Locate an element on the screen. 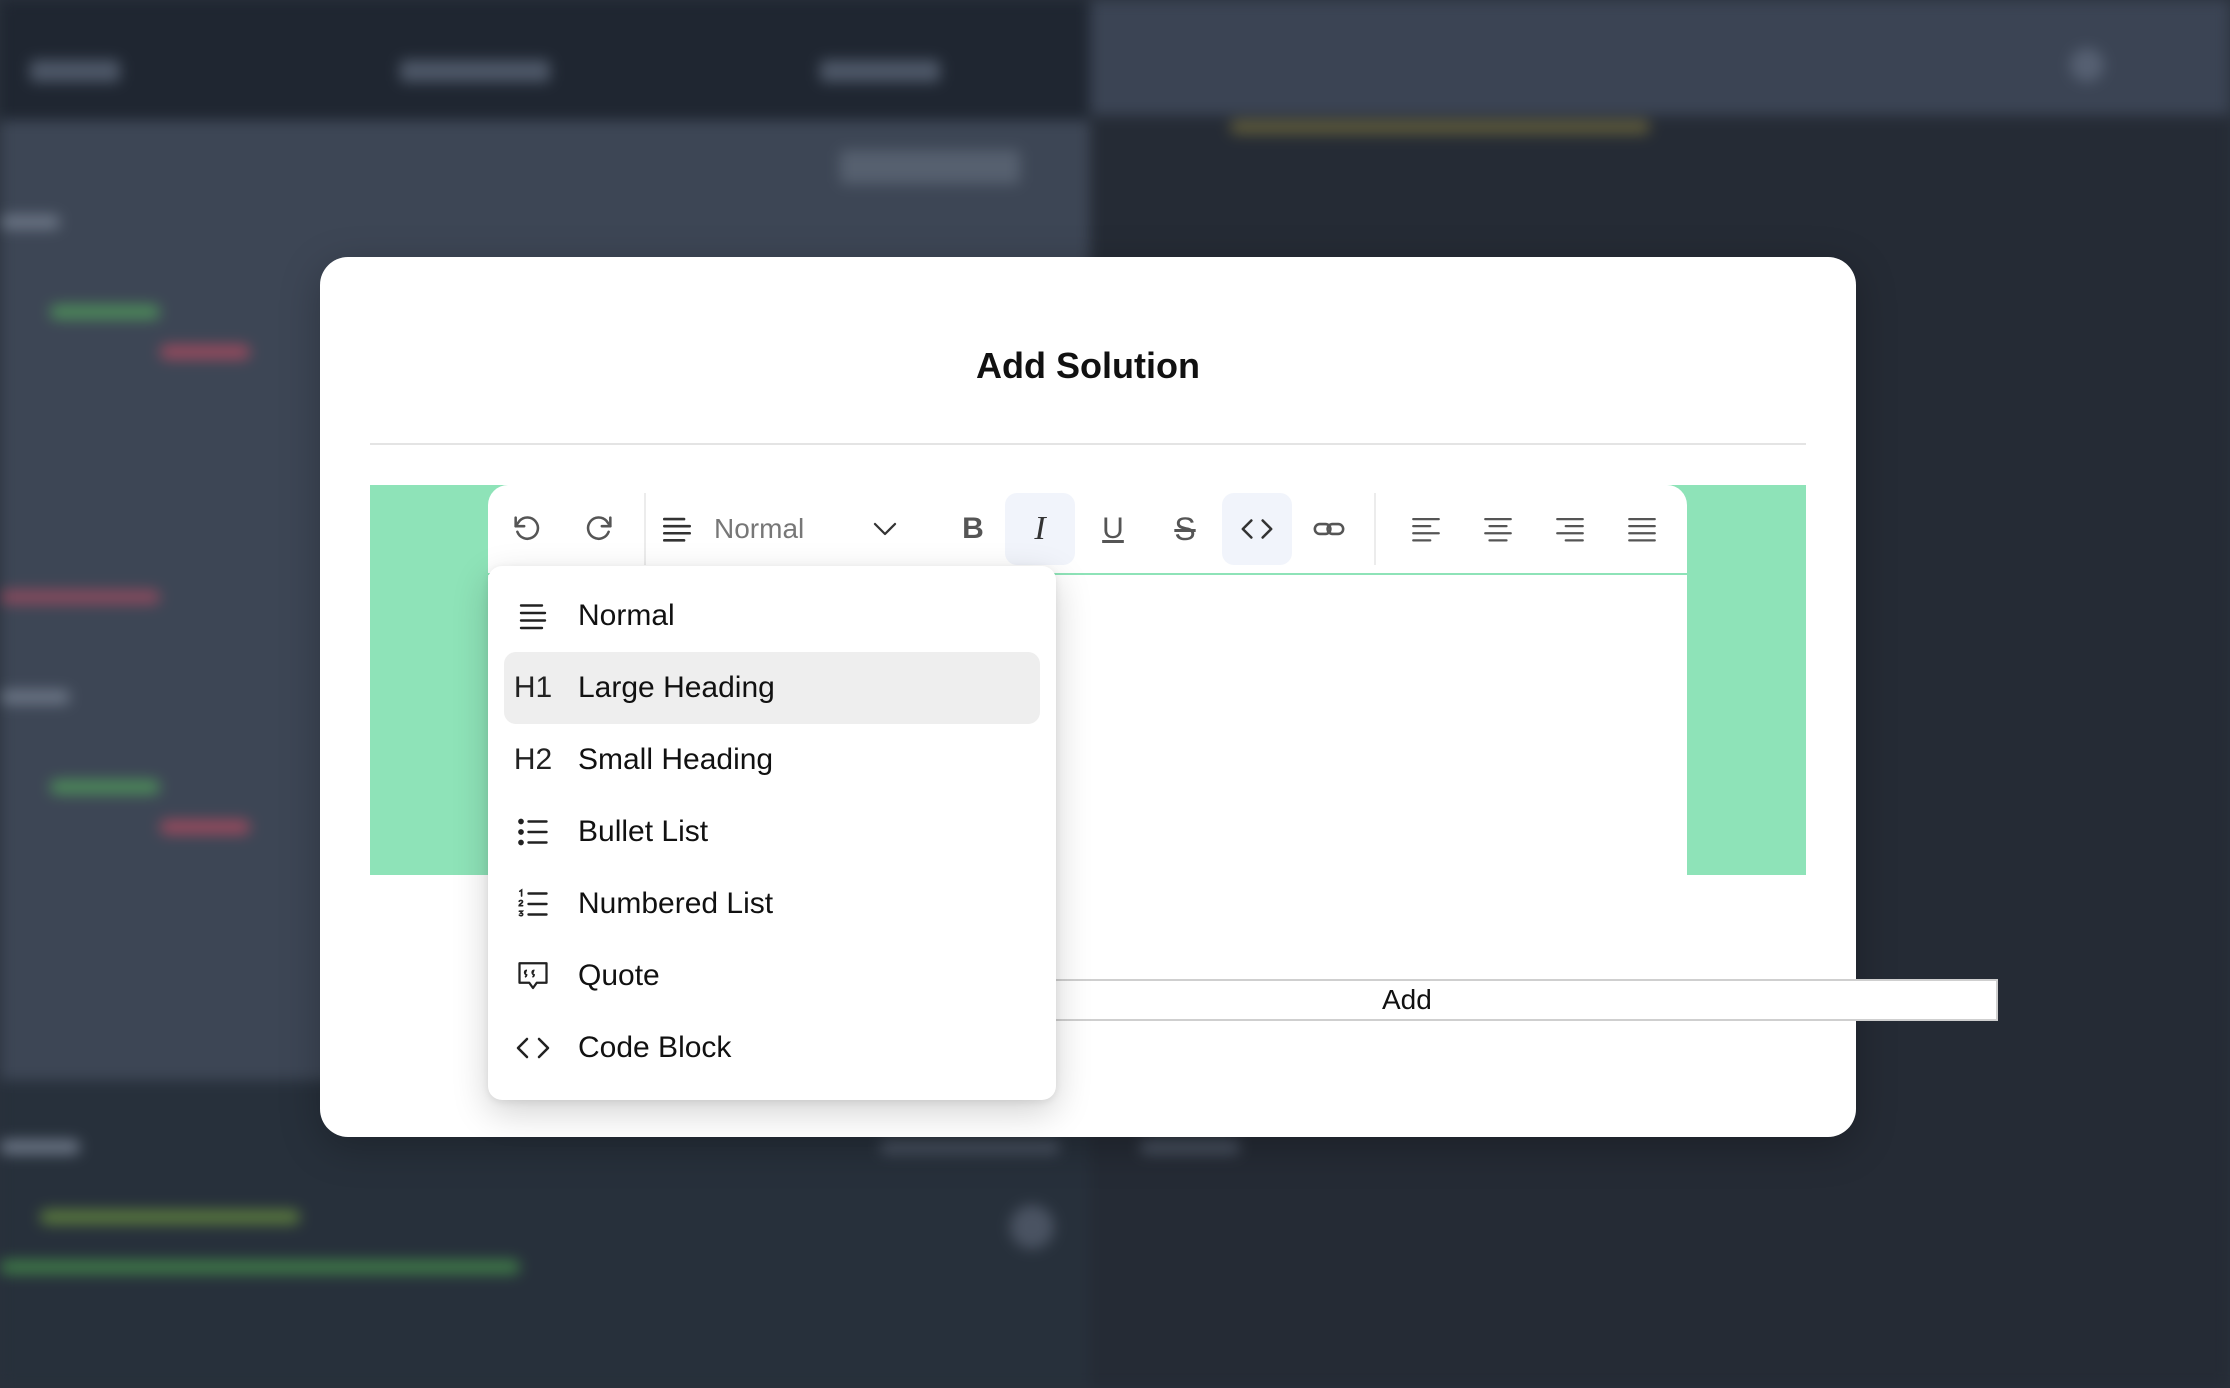  align-right-button is located at coordinates (1570, 529).